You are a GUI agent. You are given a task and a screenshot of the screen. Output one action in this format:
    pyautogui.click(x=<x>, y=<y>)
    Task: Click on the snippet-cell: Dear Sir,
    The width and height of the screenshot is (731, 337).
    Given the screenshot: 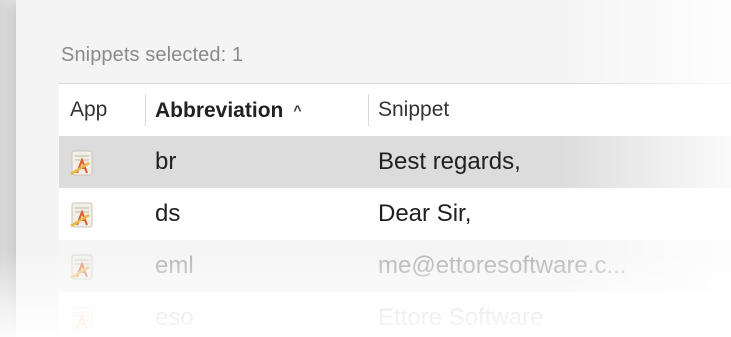 What is the action you would take?
    pyautogui.click(x=425, y=213)
    